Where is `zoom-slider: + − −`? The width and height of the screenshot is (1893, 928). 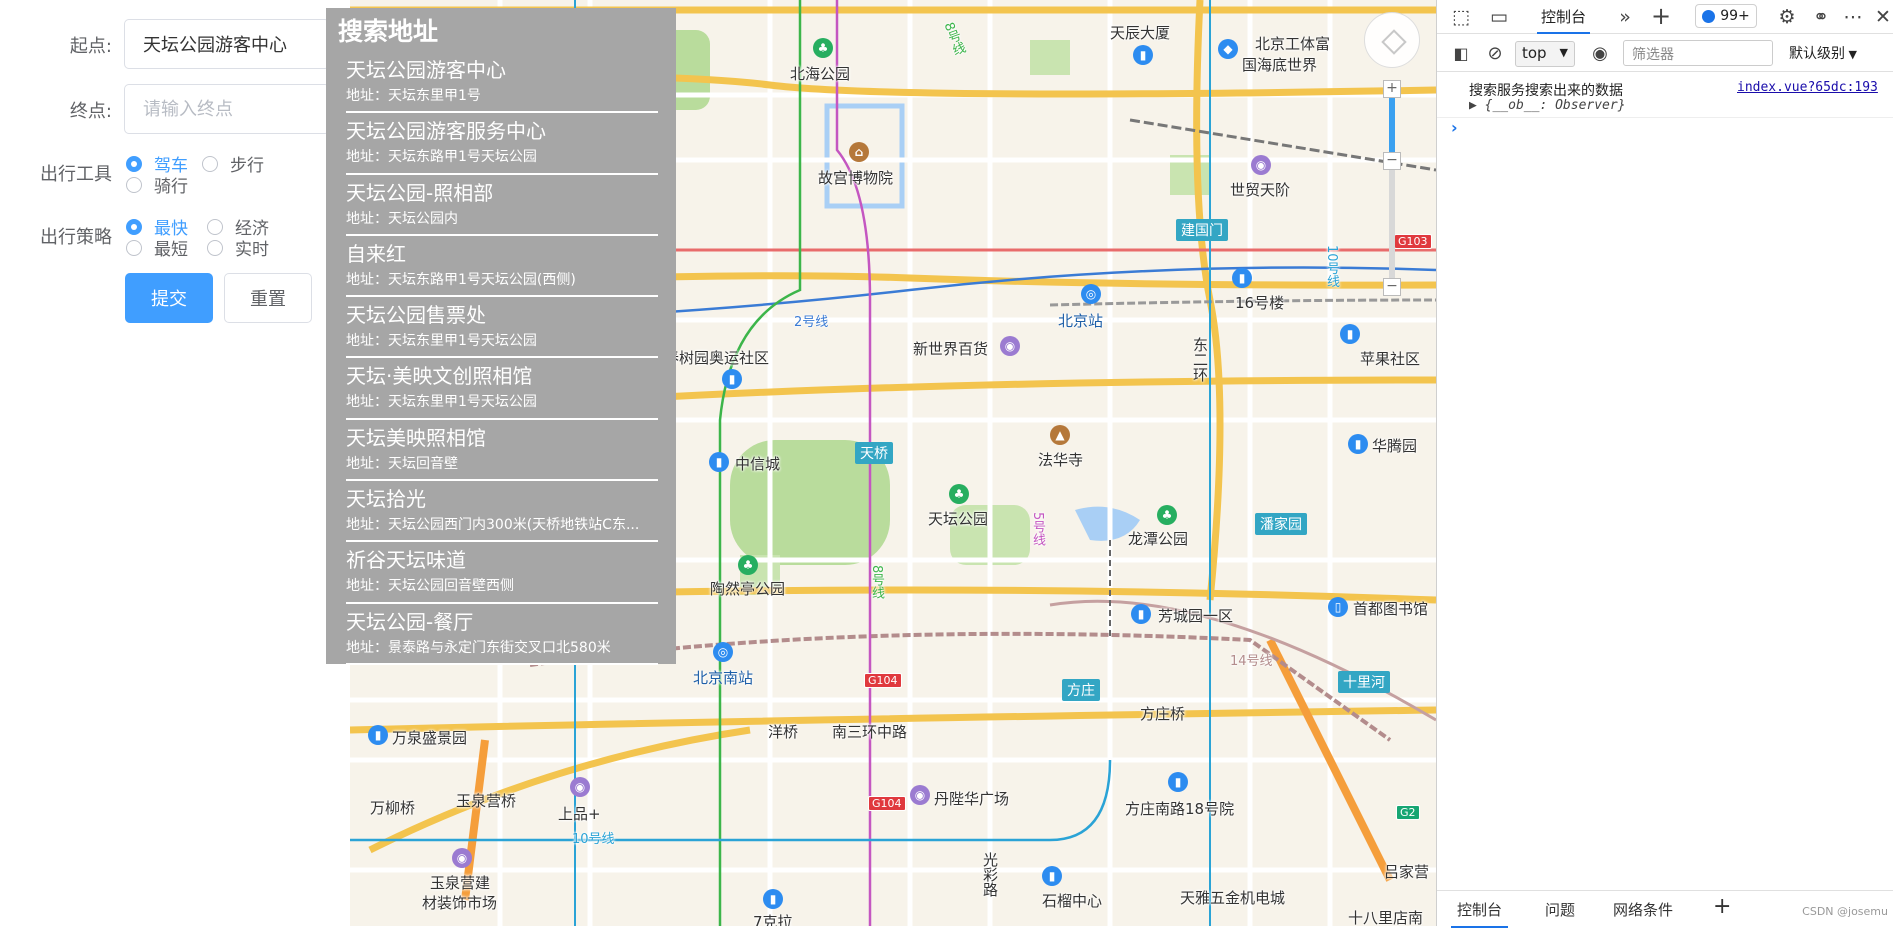 zoom-slider: + − − is located at coordinates (1392, 188).